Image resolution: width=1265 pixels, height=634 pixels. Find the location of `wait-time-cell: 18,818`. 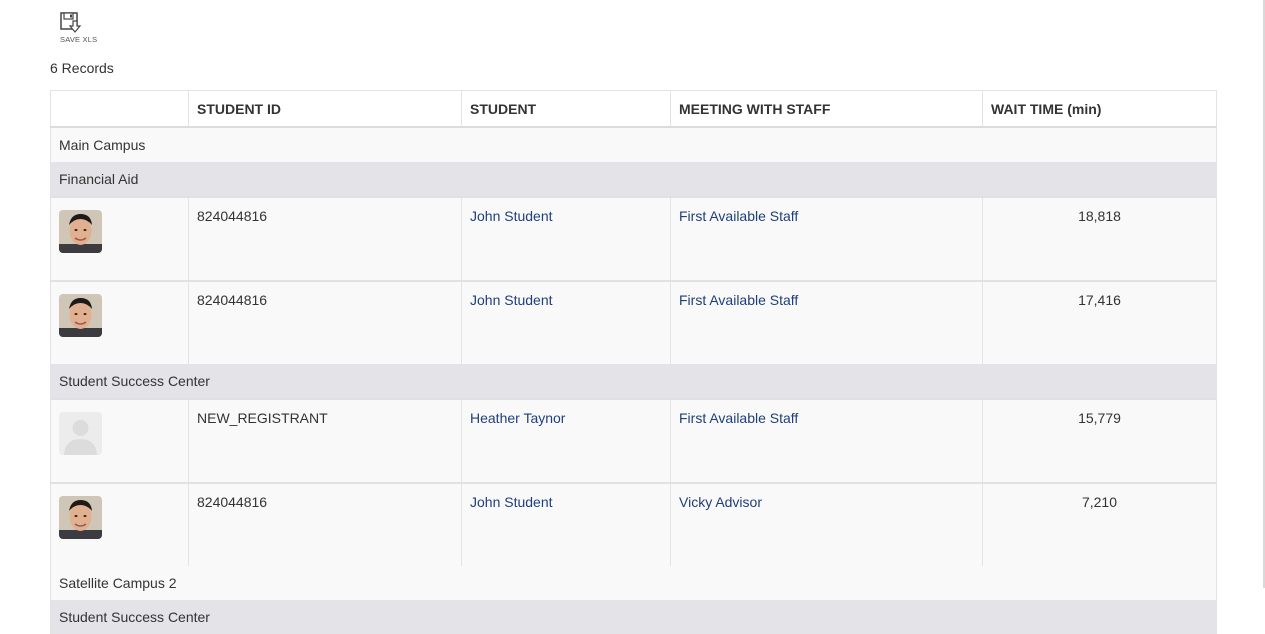

wait-time-cell: 18,818 is located at coordinates (1099, 238).